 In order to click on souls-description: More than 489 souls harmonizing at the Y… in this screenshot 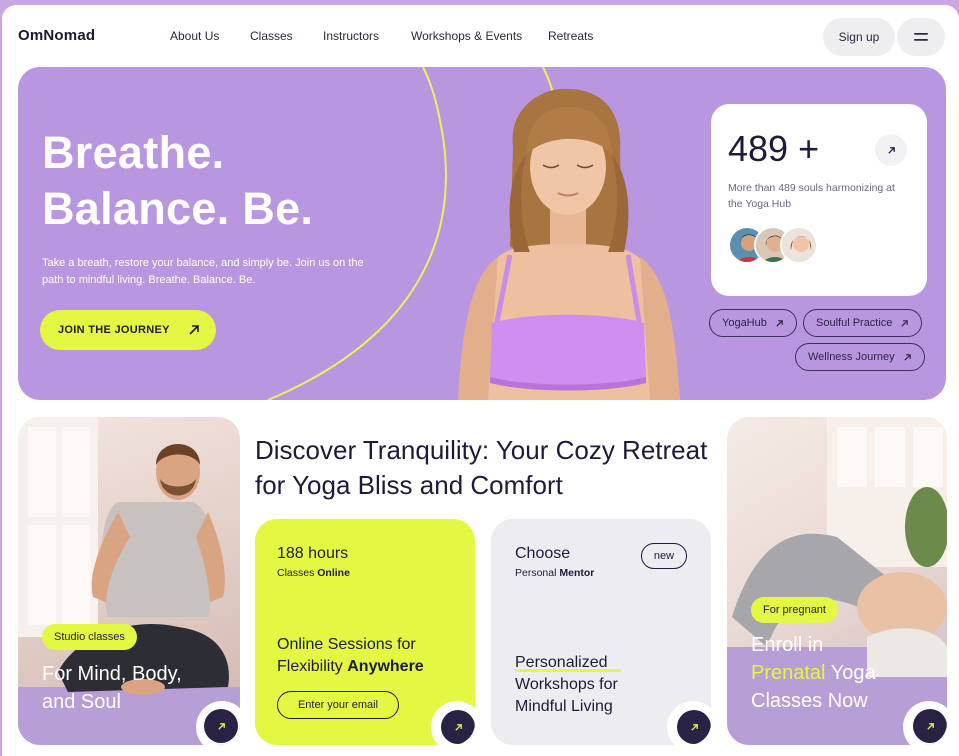, I will do `click(811, 196)`.